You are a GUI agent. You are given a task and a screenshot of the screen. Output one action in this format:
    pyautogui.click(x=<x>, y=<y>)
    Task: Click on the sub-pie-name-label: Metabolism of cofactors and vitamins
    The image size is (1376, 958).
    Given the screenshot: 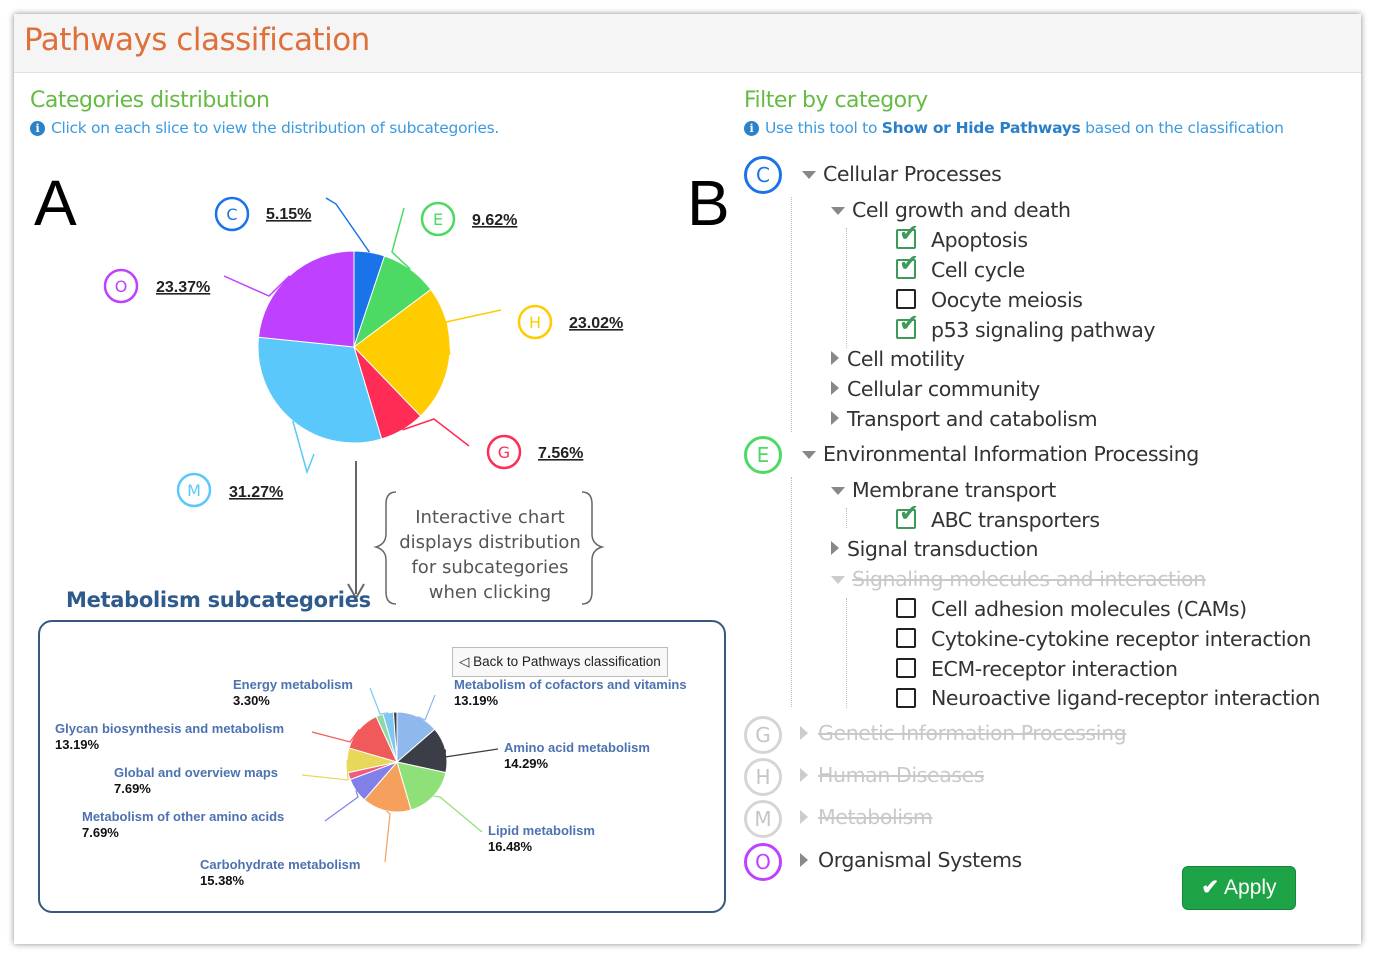 What is the action you would take?
    pyautogui.click(x=570, y=684)
    